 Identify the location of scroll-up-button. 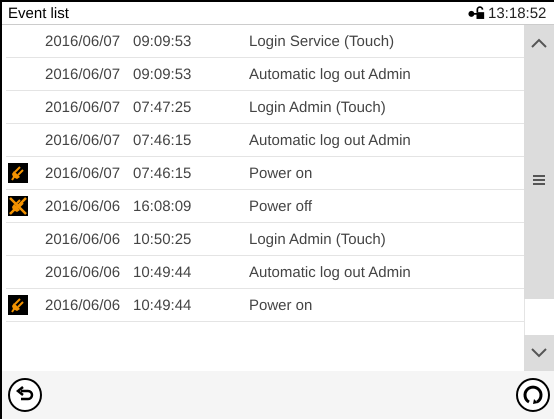
(539, 43).